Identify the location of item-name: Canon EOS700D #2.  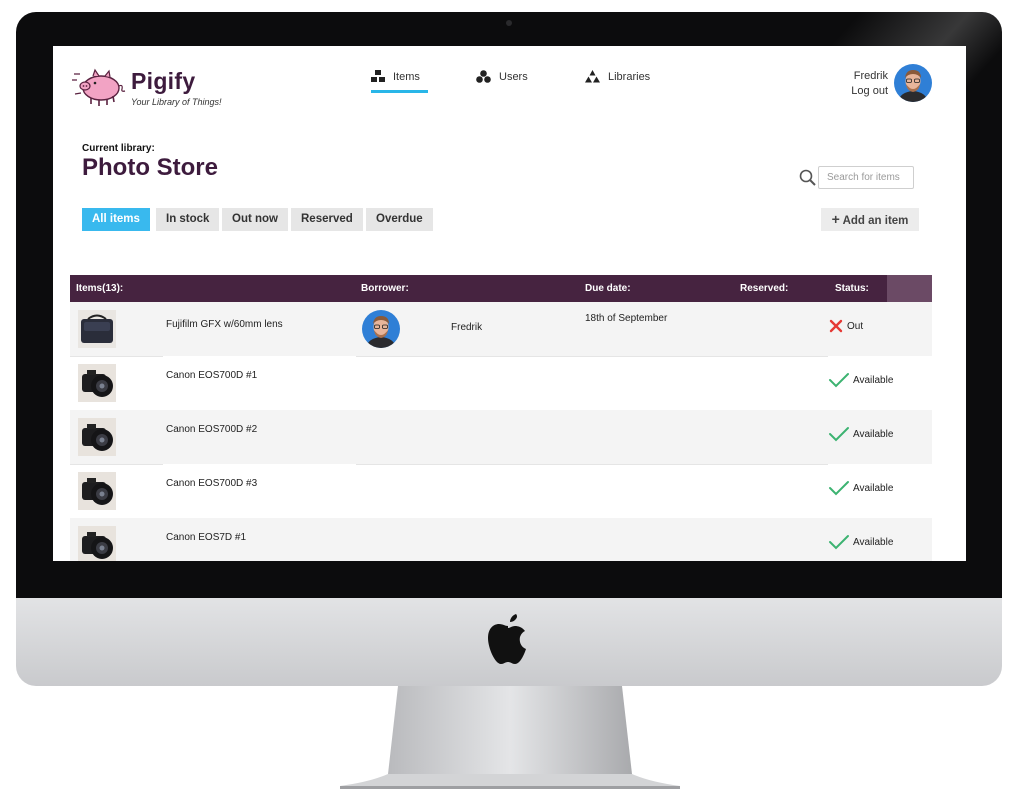
(211, 429).